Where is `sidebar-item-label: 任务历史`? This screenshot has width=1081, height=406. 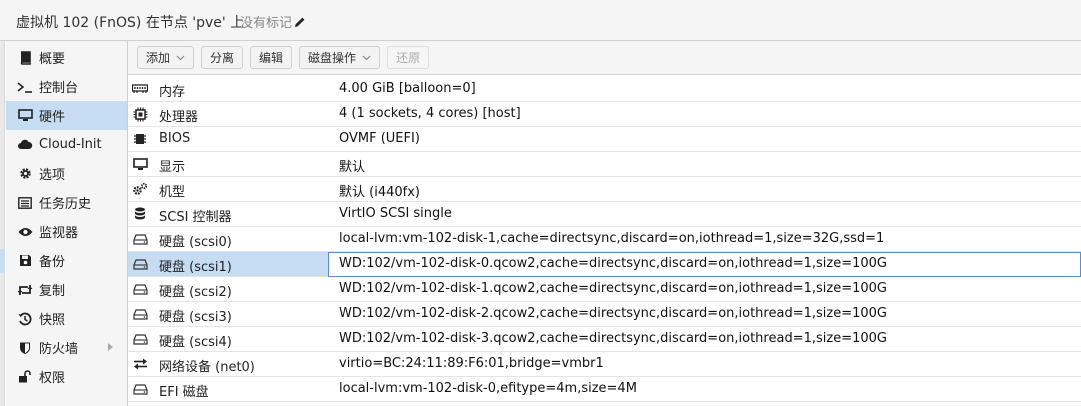
sidebar-item-label: 任务历史 is located at coordinates (65, 204).